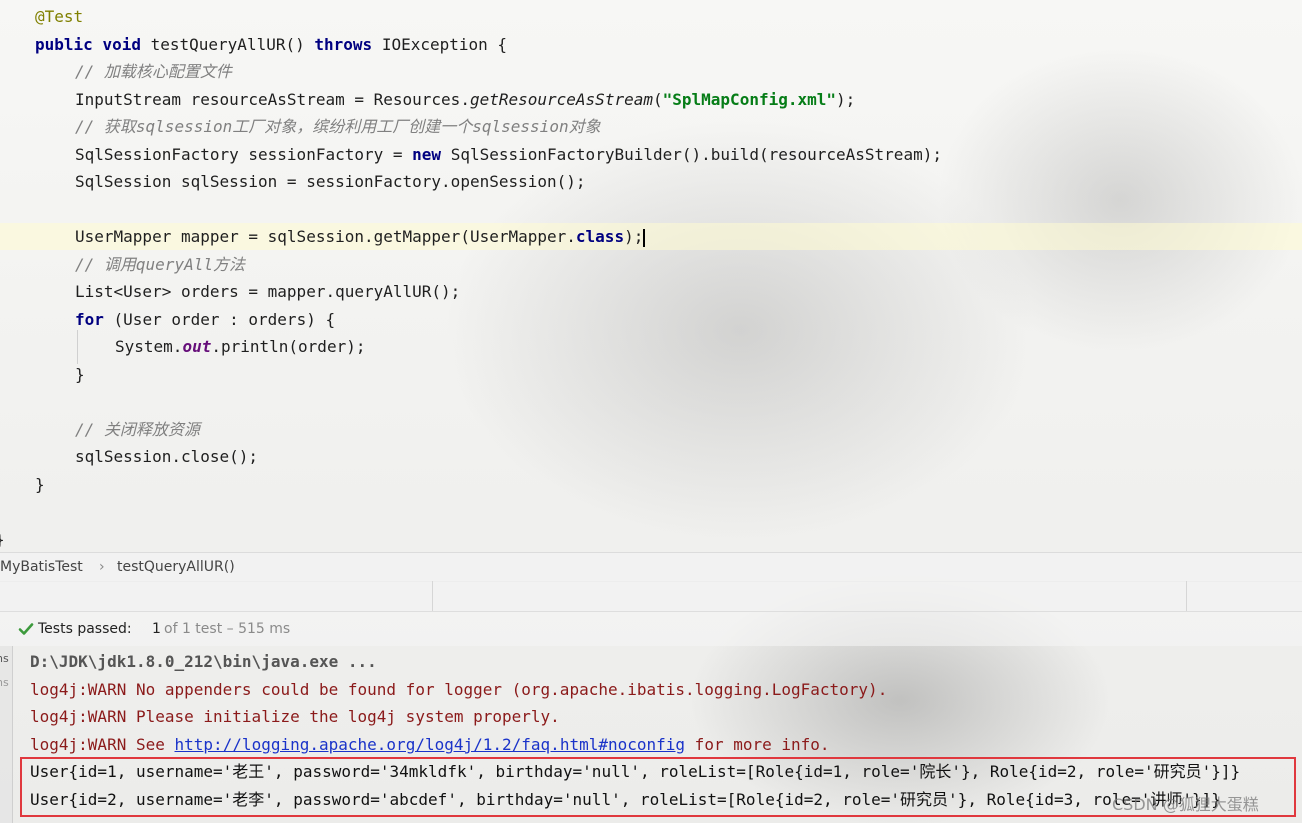  I want to click on code-line-close-brace: }, so click(80, 374).